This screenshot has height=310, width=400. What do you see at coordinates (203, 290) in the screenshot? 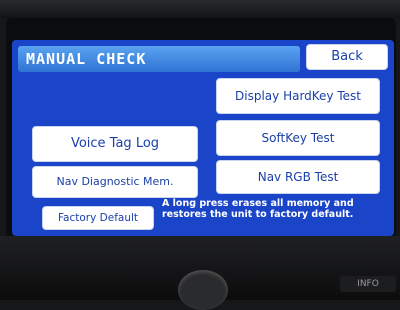
I see `control-knob` at bounding box center [203, 290].